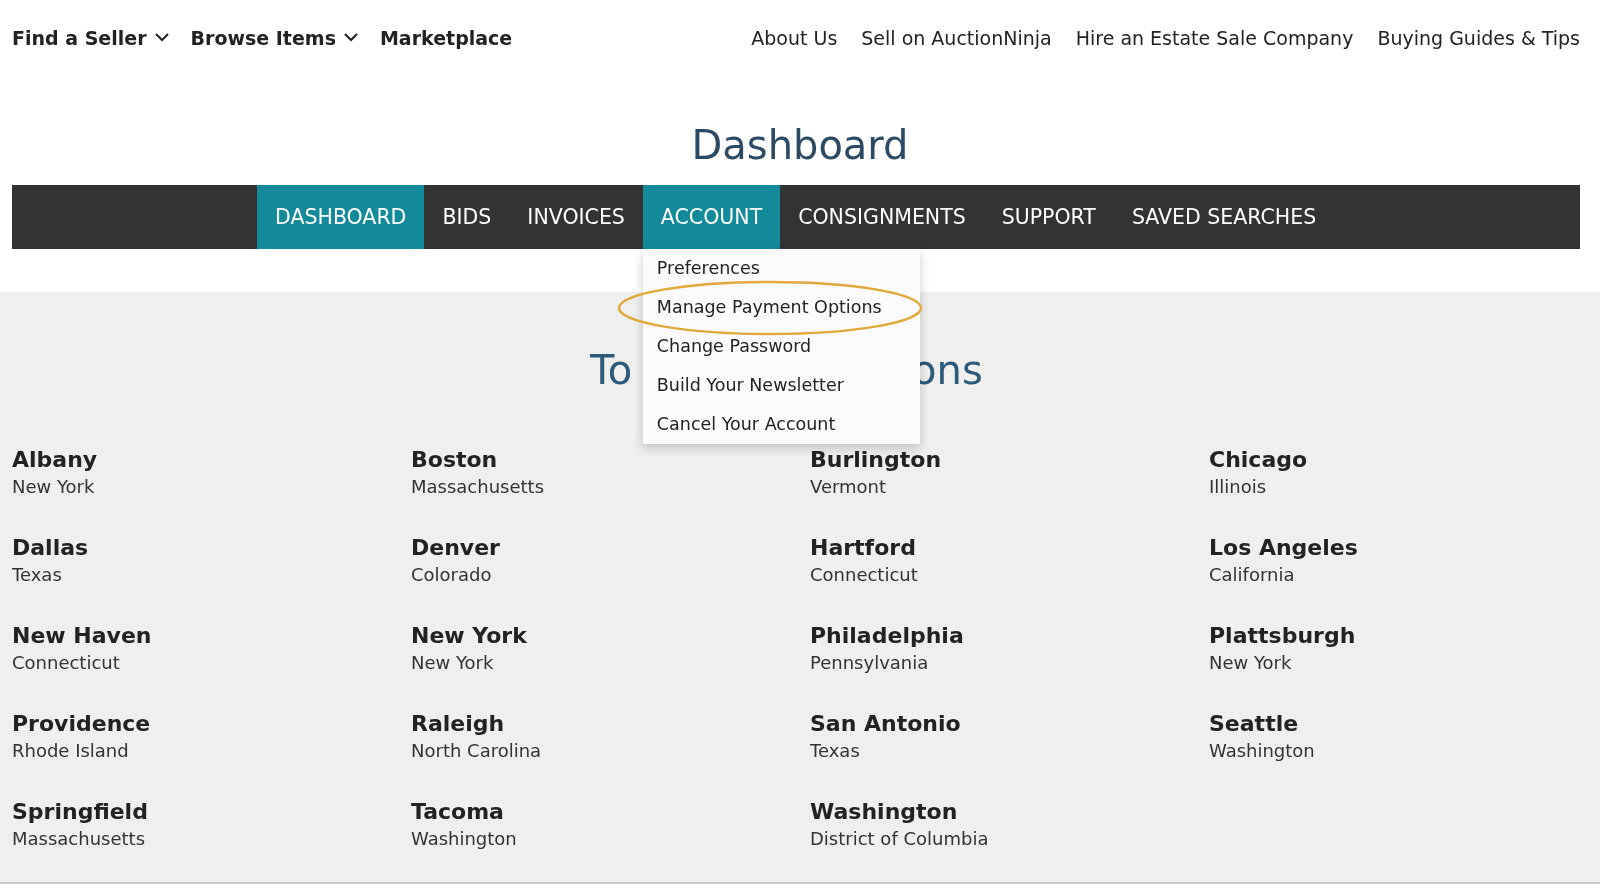  I want to click on page-title: Dashboard, so click(800, 145).